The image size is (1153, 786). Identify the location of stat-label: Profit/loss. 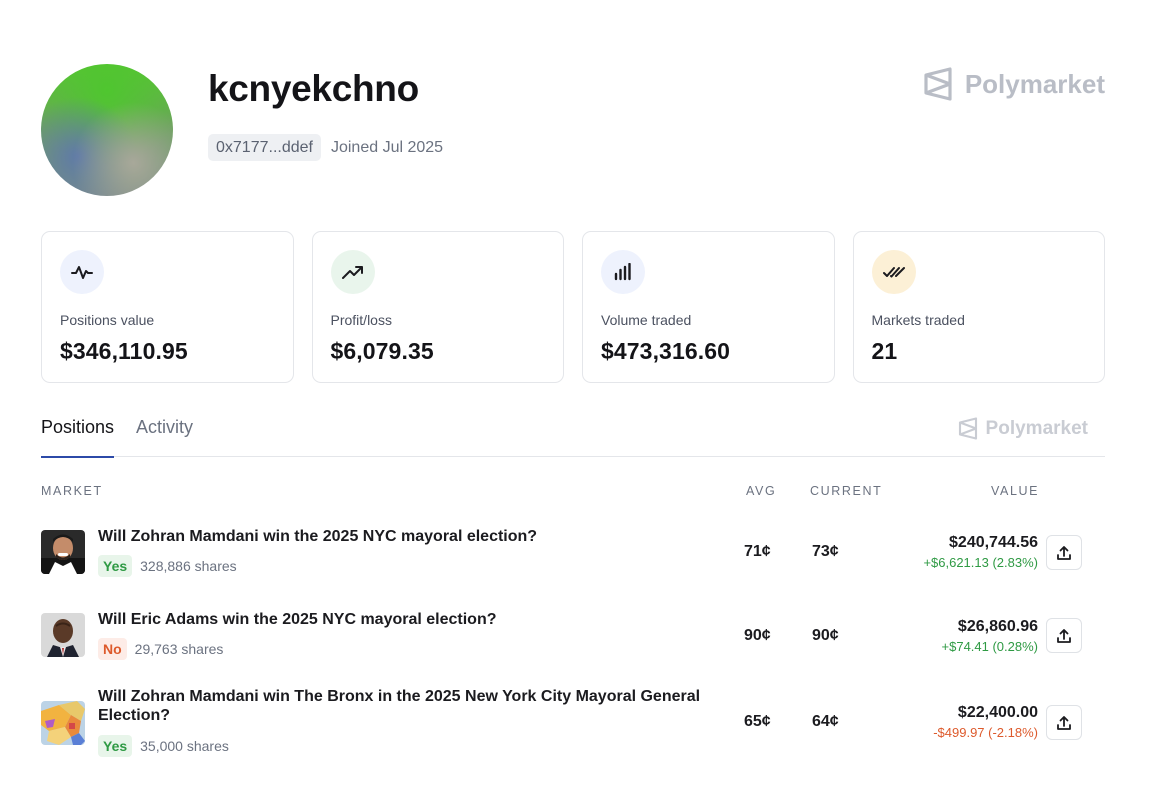
(361, 320).